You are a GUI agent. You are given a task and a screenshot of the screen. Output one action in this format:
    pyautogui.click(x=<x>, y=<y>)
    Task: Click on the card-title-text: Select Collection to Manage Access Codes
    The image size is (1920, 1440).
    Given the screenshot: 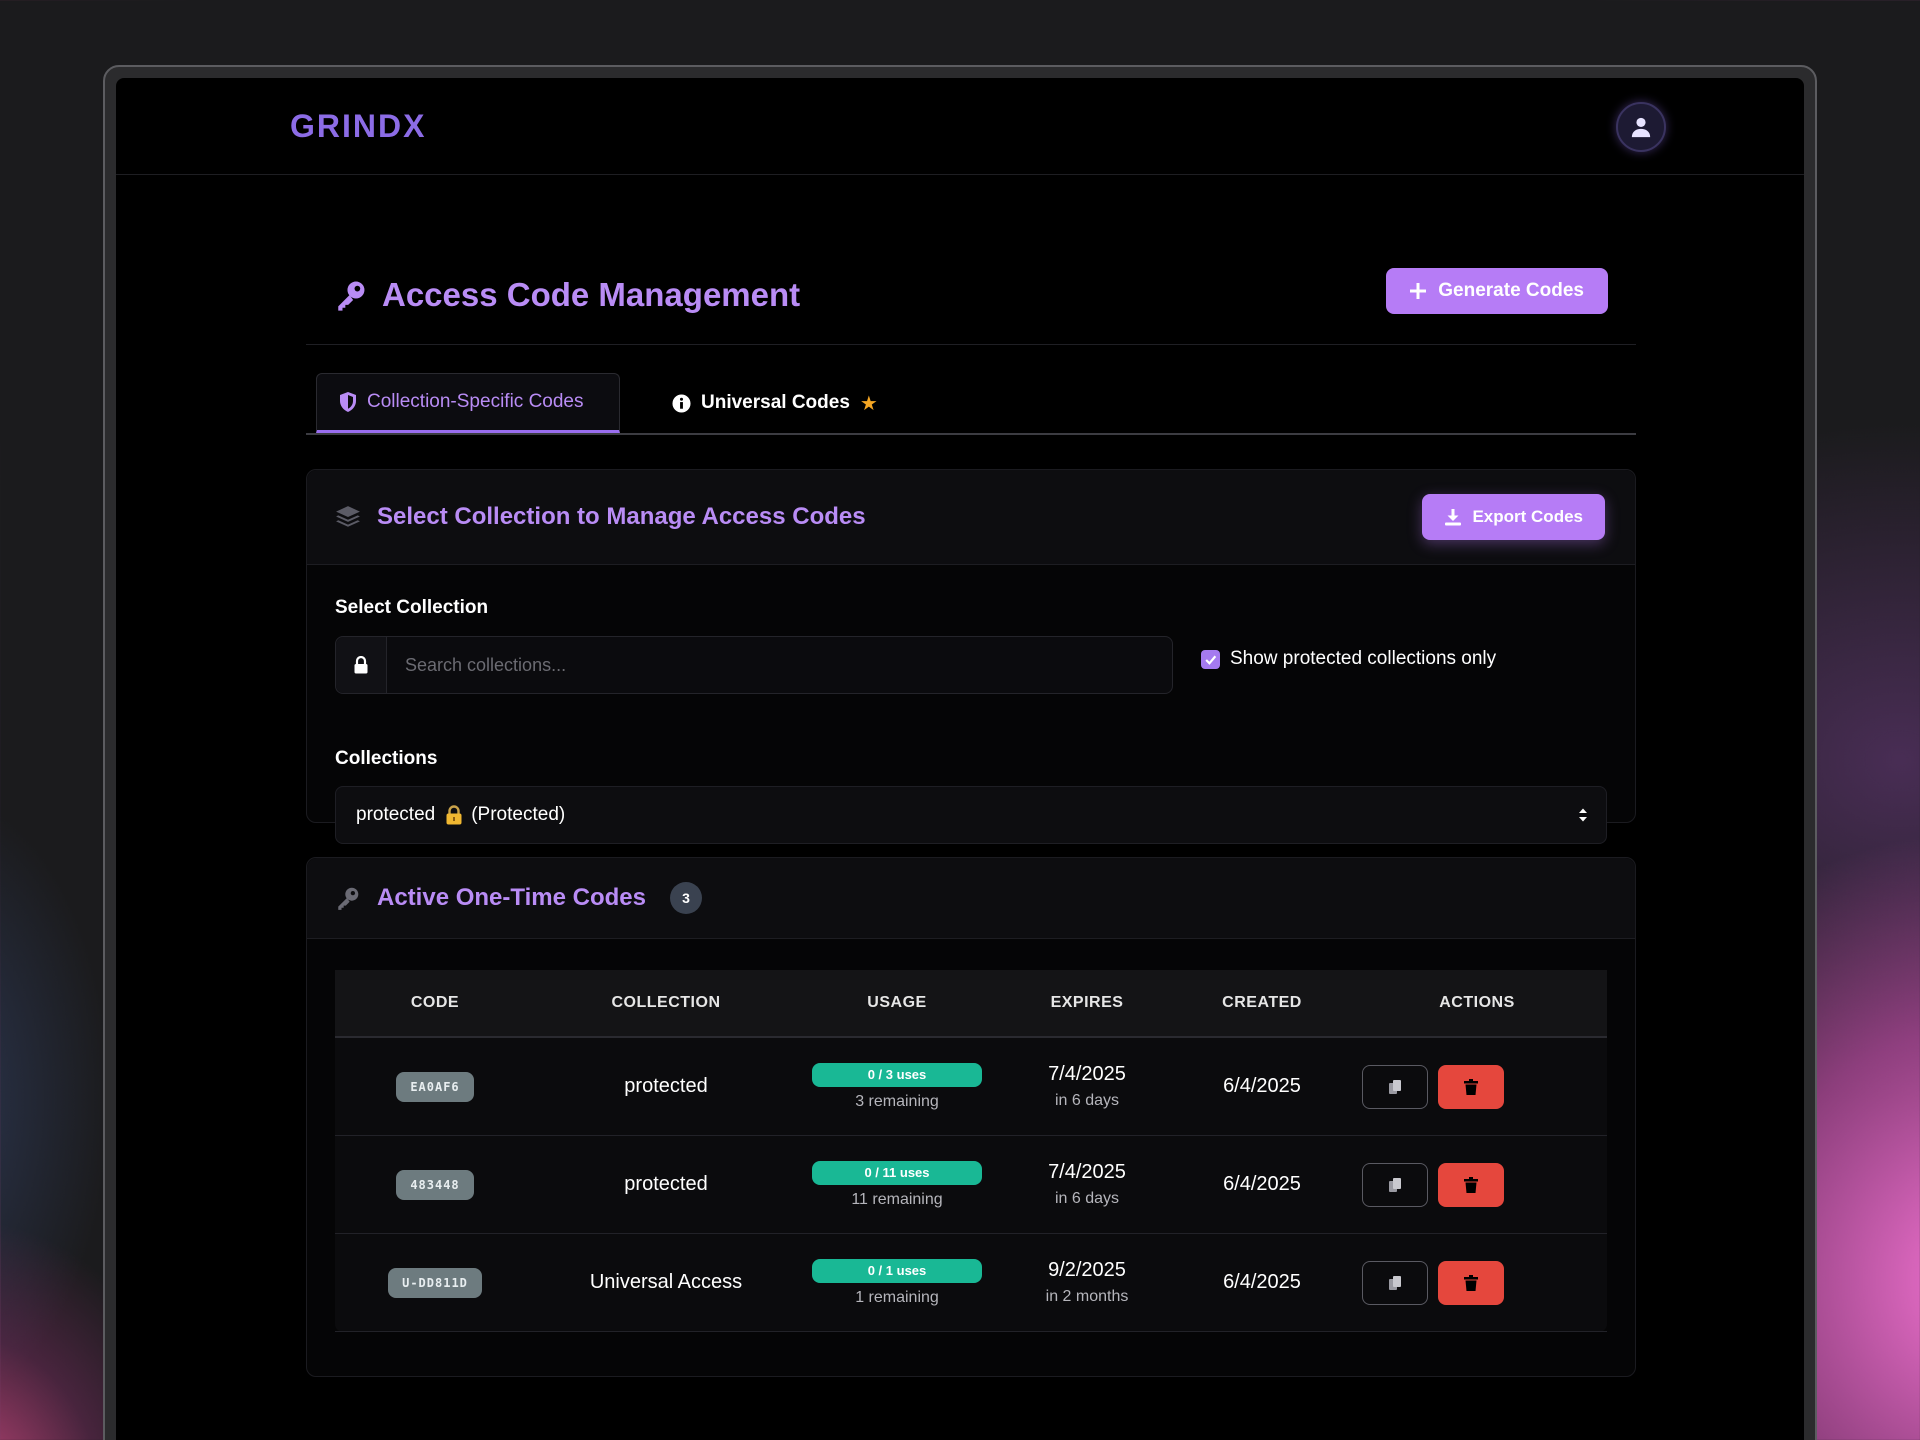 What is the action you would take?
    pyautogui.click(x=621, y=516)
    